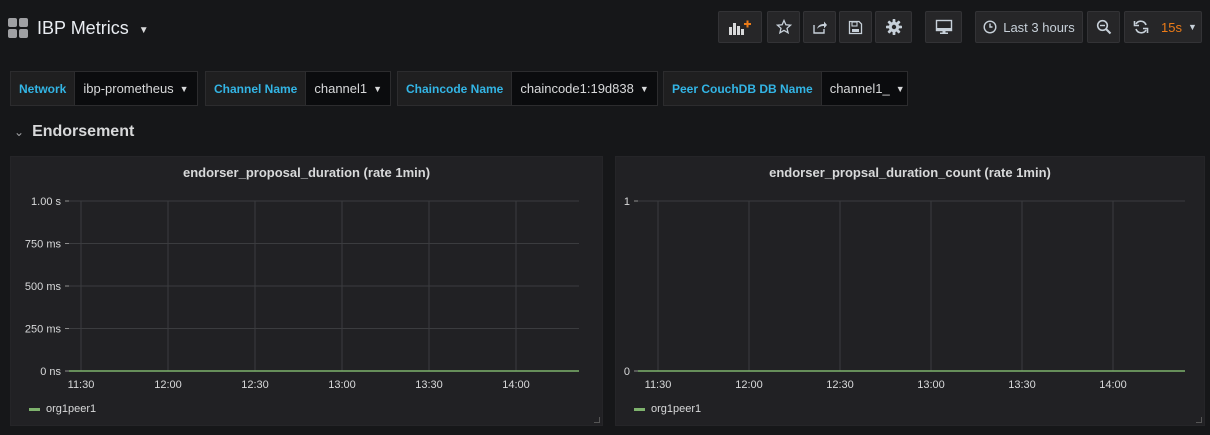 The image size is (1210, 435). I want to click on refresh-picker: 15s ▼, so click(1163, 27).